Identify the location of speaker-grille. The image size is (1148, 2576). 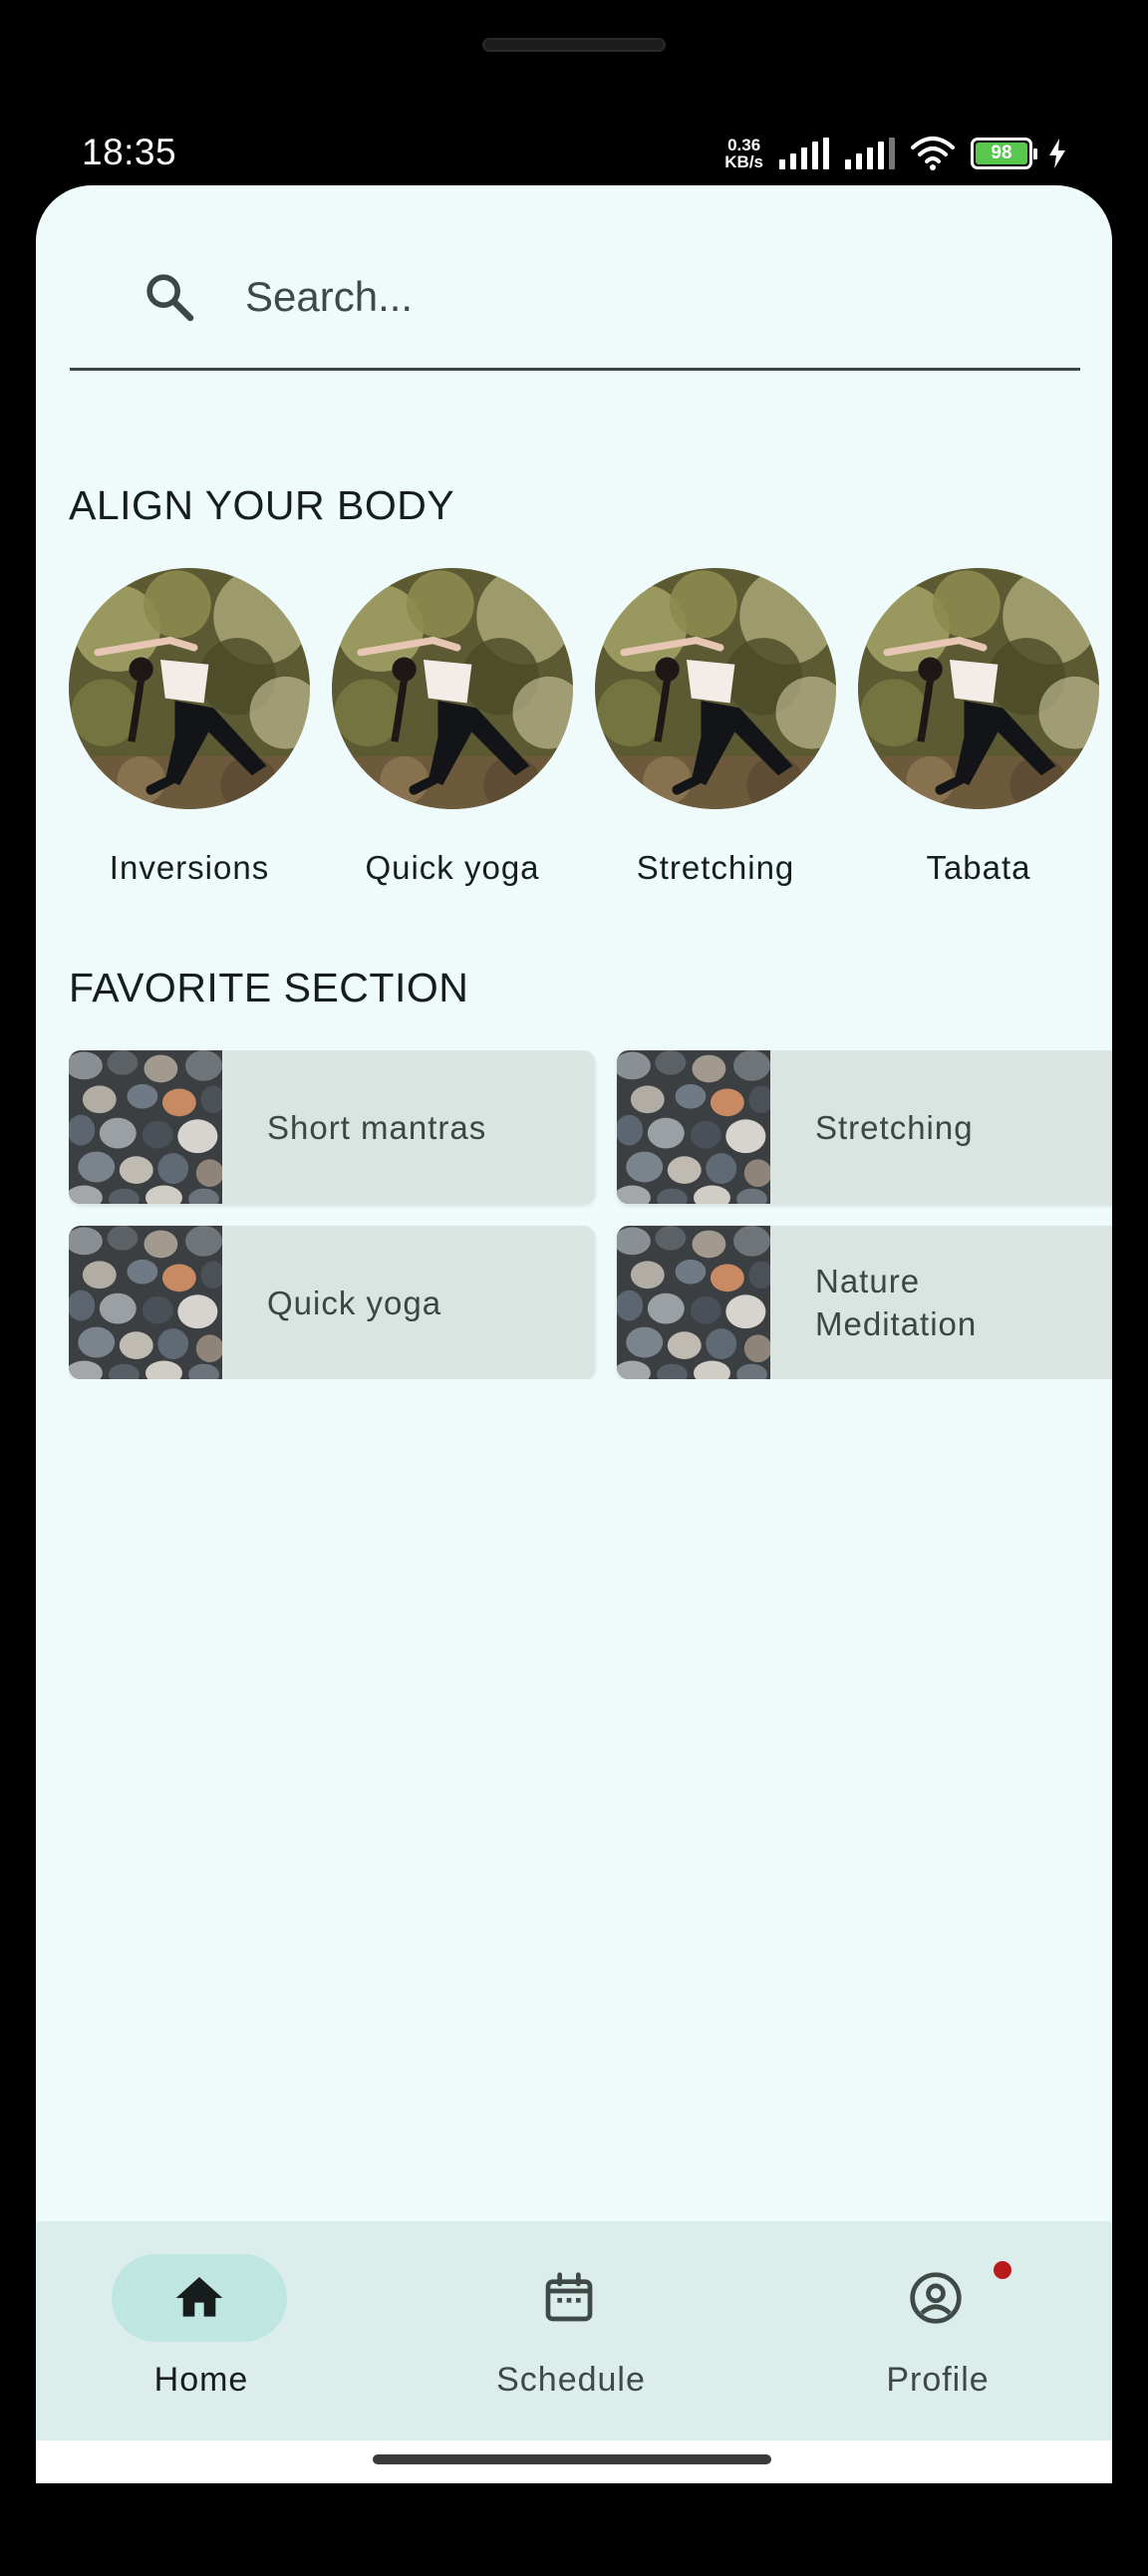
(574, 45).